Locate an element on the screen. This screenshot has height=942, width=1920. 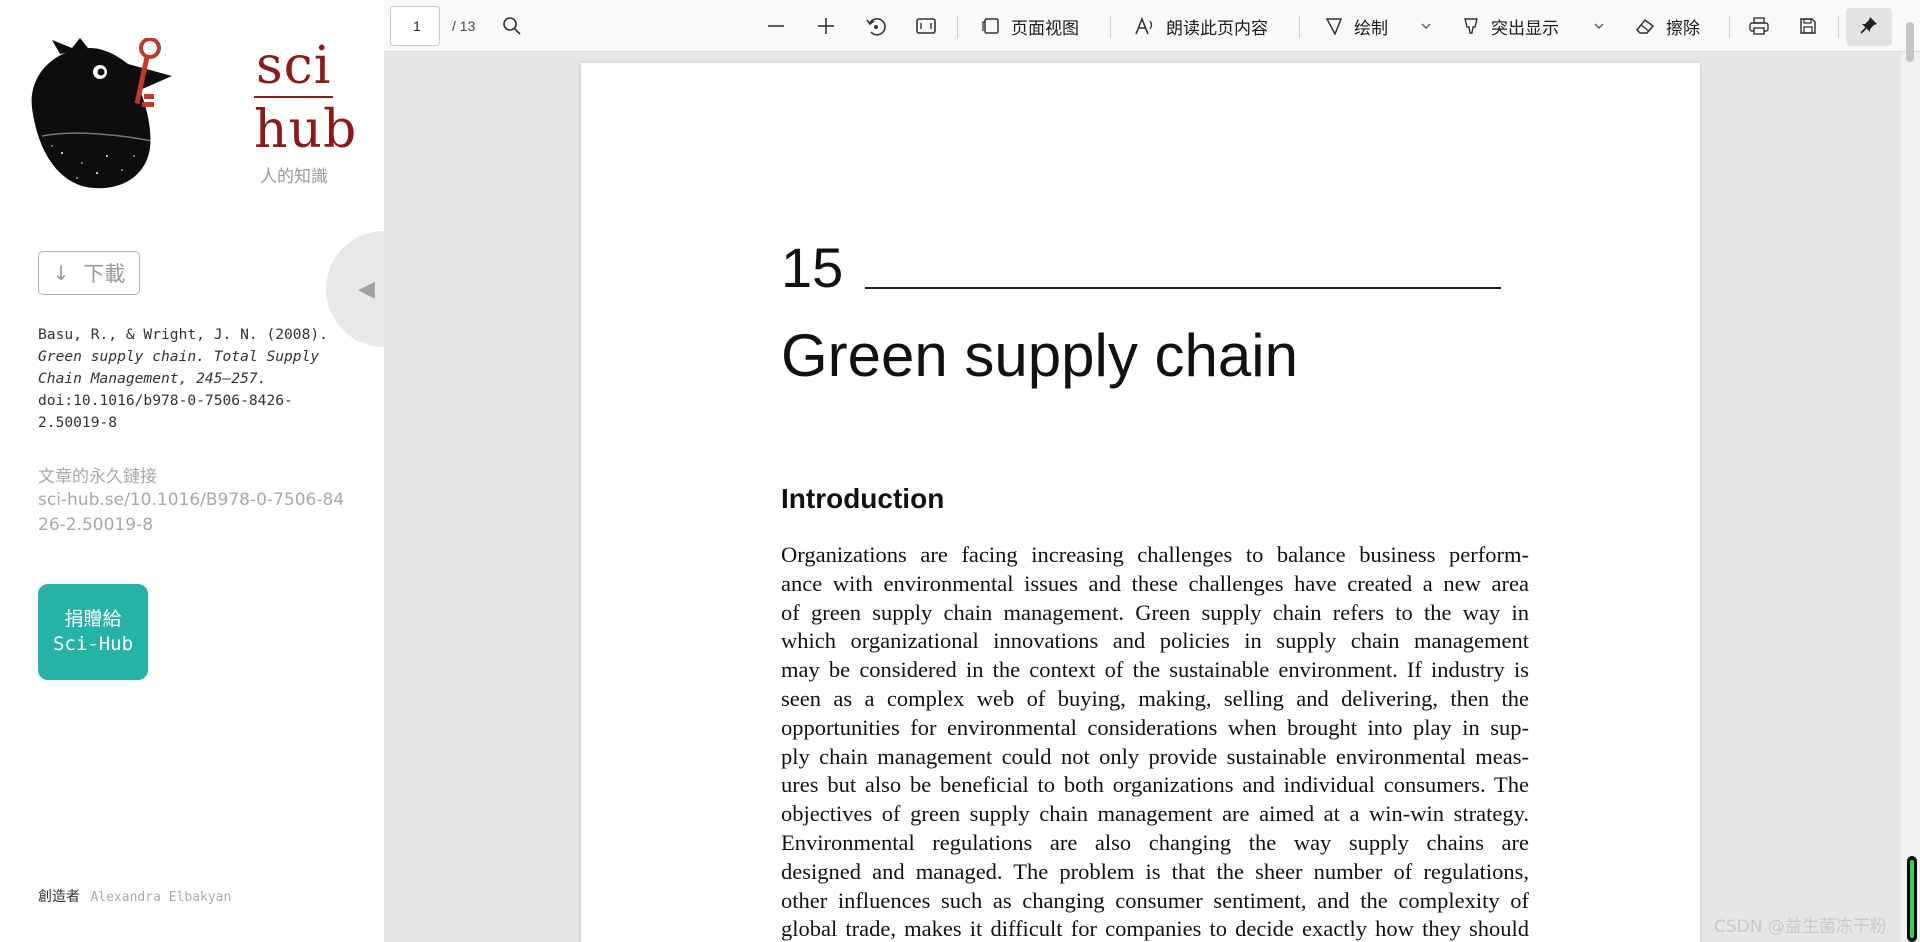
logo-hub-text: hub is located at coordinates (306, 130).